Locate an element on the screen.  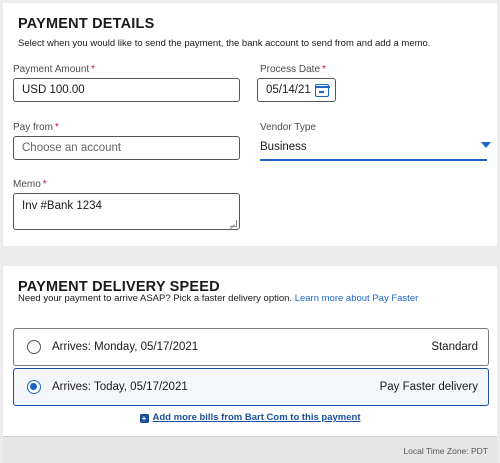
calendar-icon is located at coordinates (322, 90).